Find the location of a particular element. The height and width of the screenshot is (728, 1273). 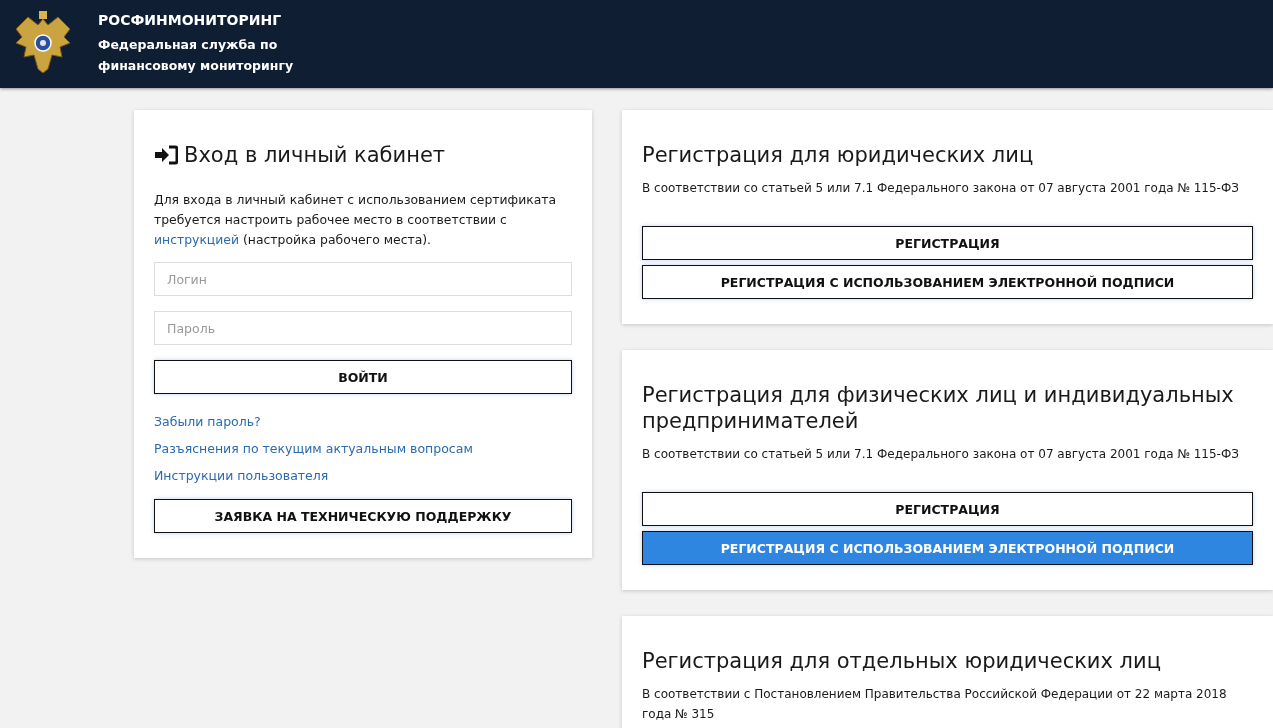

site-subtitle: финансовому мониторингу is located at coordinates (196, 66).